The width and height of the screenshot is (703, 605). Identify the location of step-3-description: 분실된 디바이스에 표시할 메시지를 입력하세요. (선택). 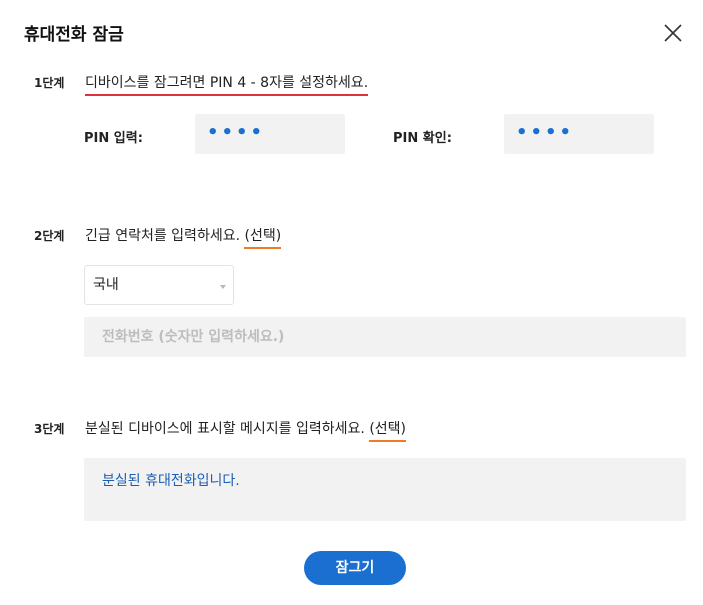
(245, 430).